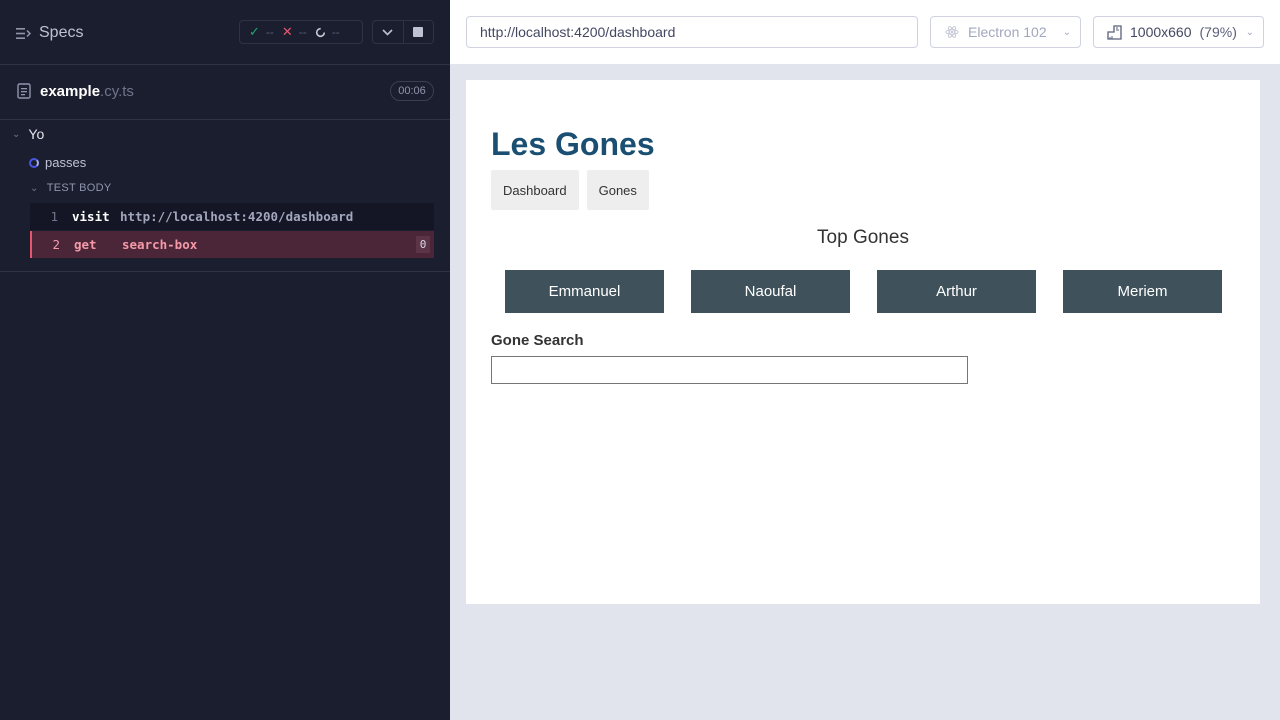 This screenshot has height=720, width=1280. I want to click on spec-file-row: example.cy.ts 00:06, so click(225, 92).